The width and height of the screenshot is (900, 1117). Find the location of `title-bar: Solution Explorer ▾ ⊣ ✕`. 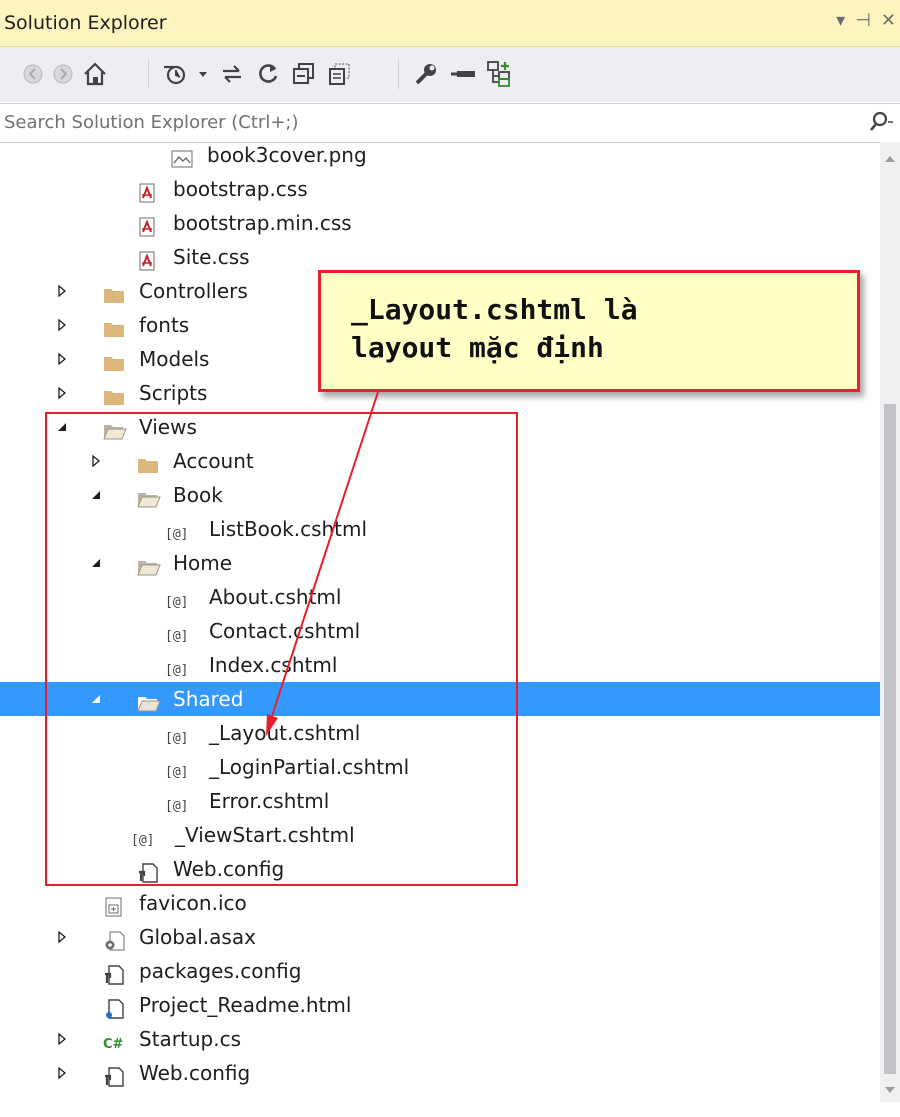

title-bar: Solution Explorer ▾ ⊣ ✕ is located at coordinates (450, 23).